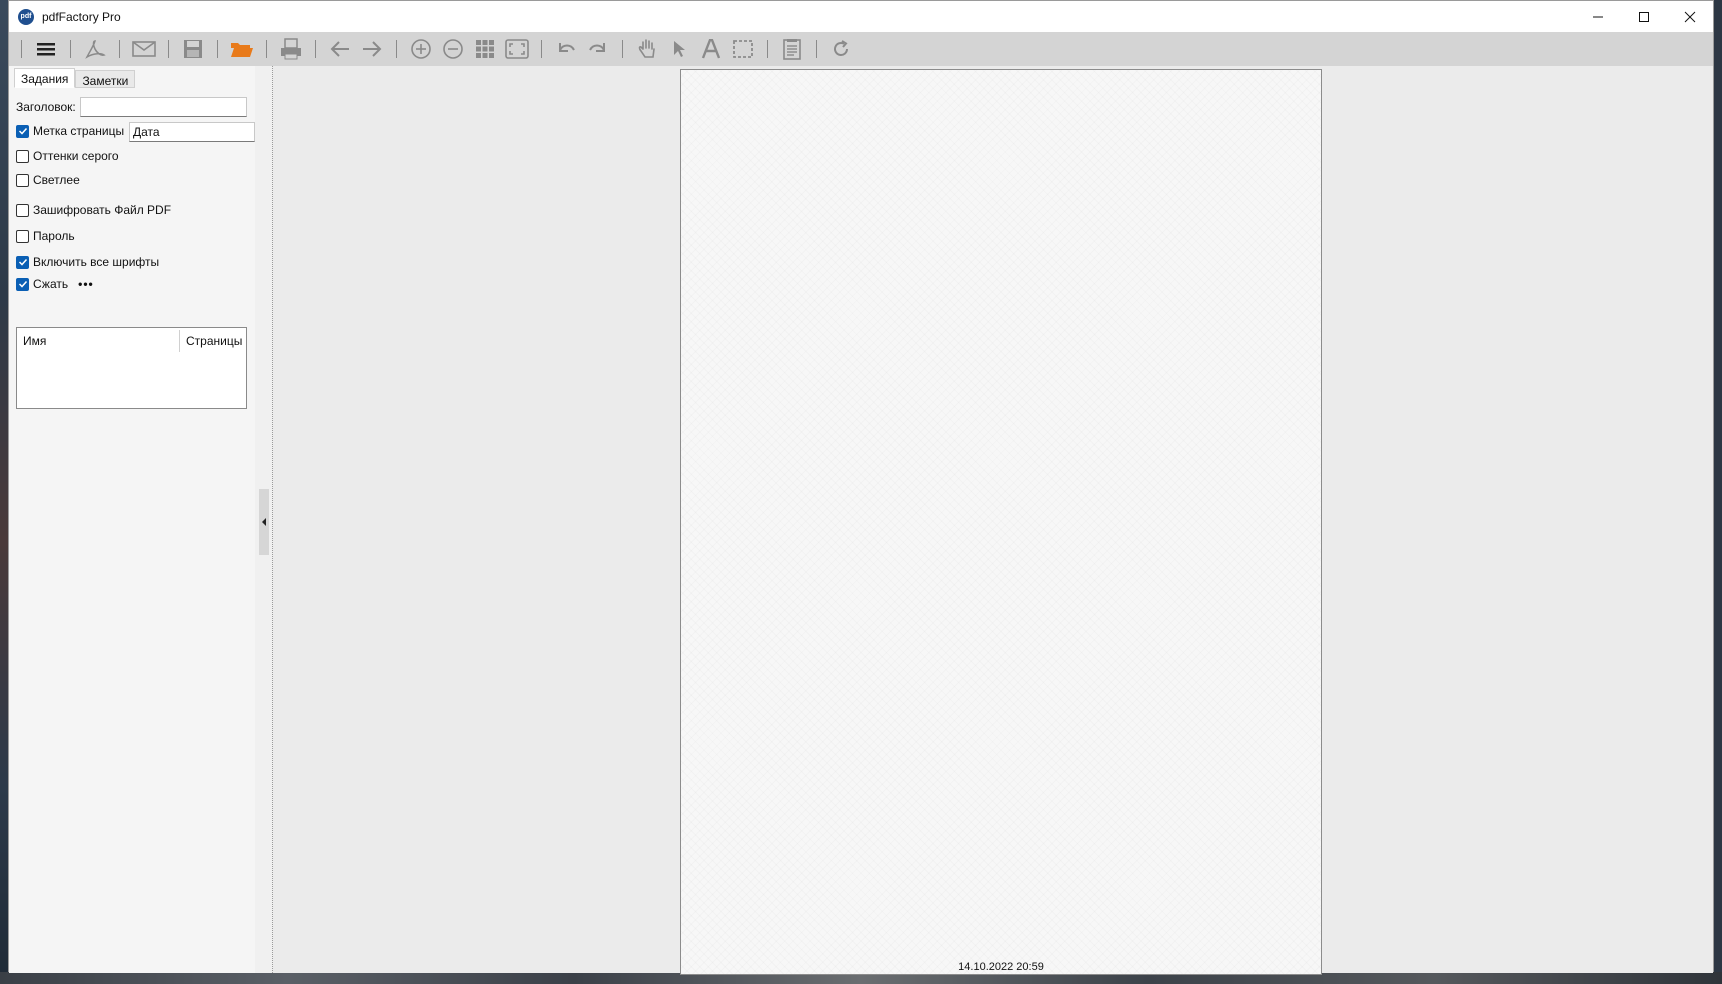  Describe the element at coordinates (453, 49) in the screenshot. I see `zoom-out-button` at that location.